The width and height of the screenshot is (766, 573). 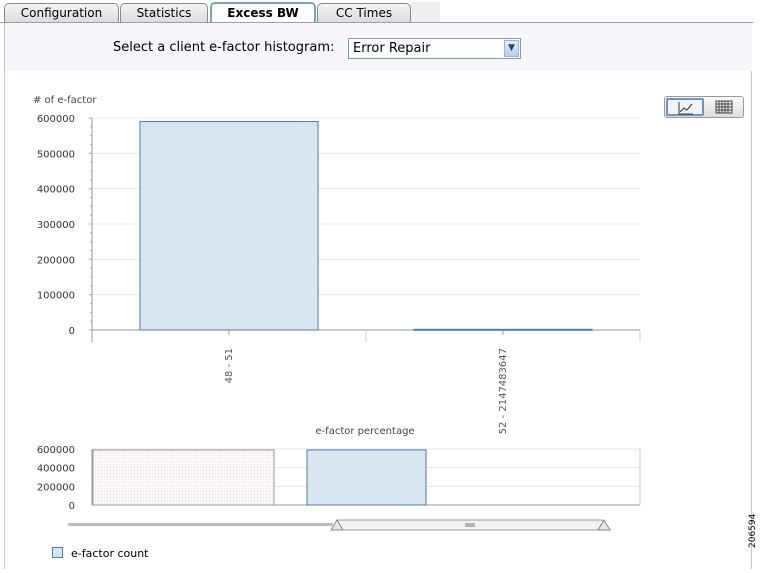 I want to click on y-tick-label: 300000, so click(x=56, y=225).